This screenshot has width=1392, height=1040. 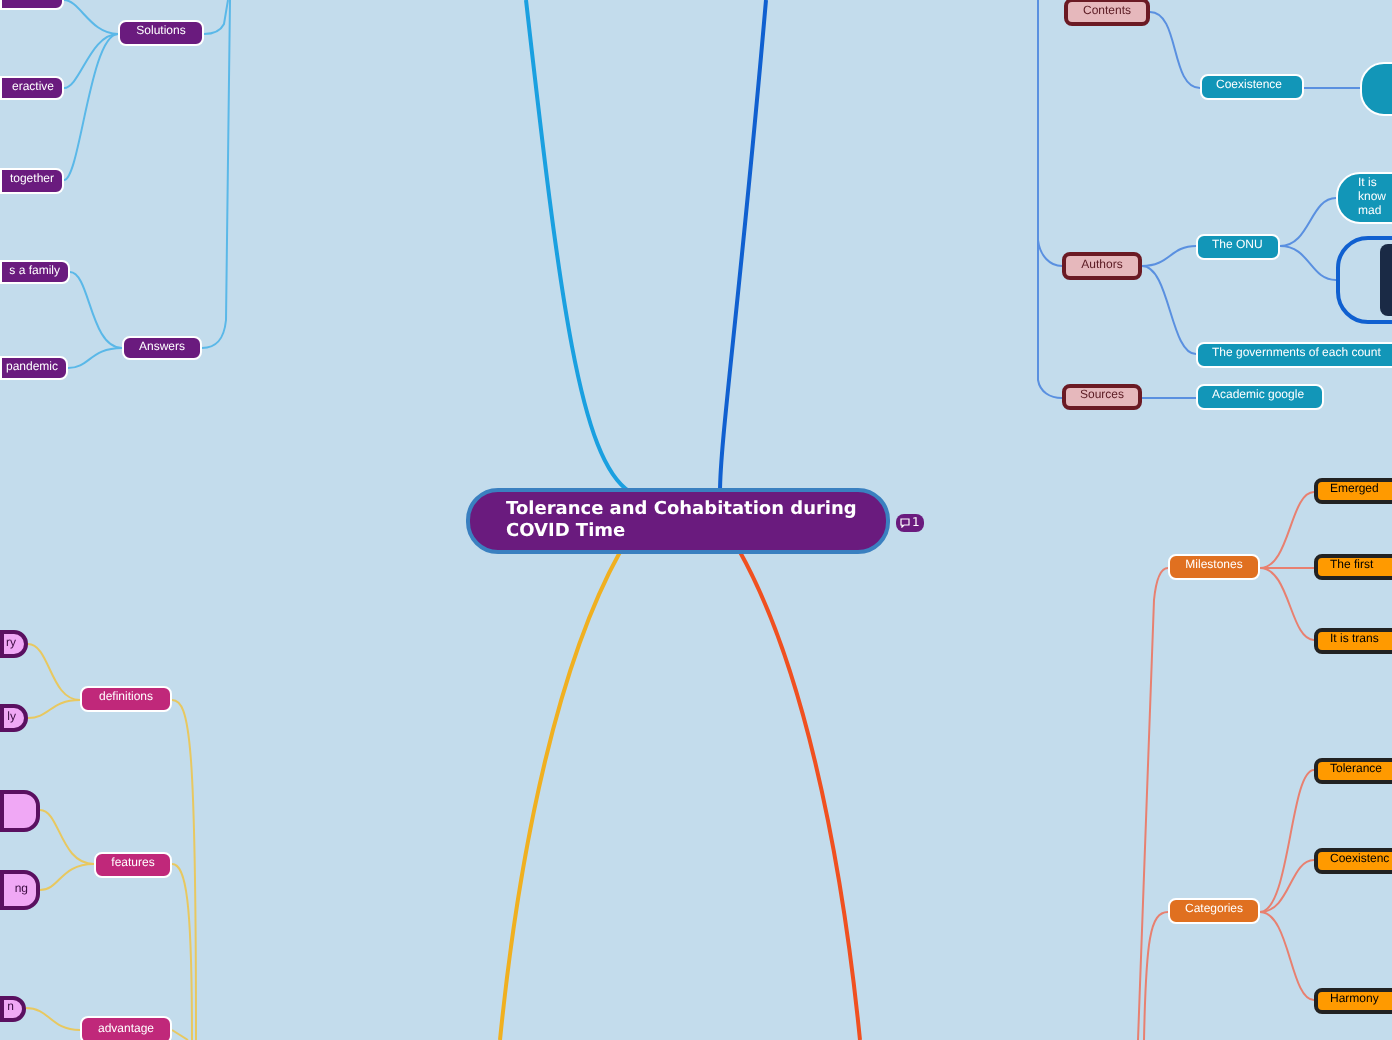 What do you see at coordinates (905, 523) in the screenshot?
I see `comment-icon` at bounding box center [905, 523].